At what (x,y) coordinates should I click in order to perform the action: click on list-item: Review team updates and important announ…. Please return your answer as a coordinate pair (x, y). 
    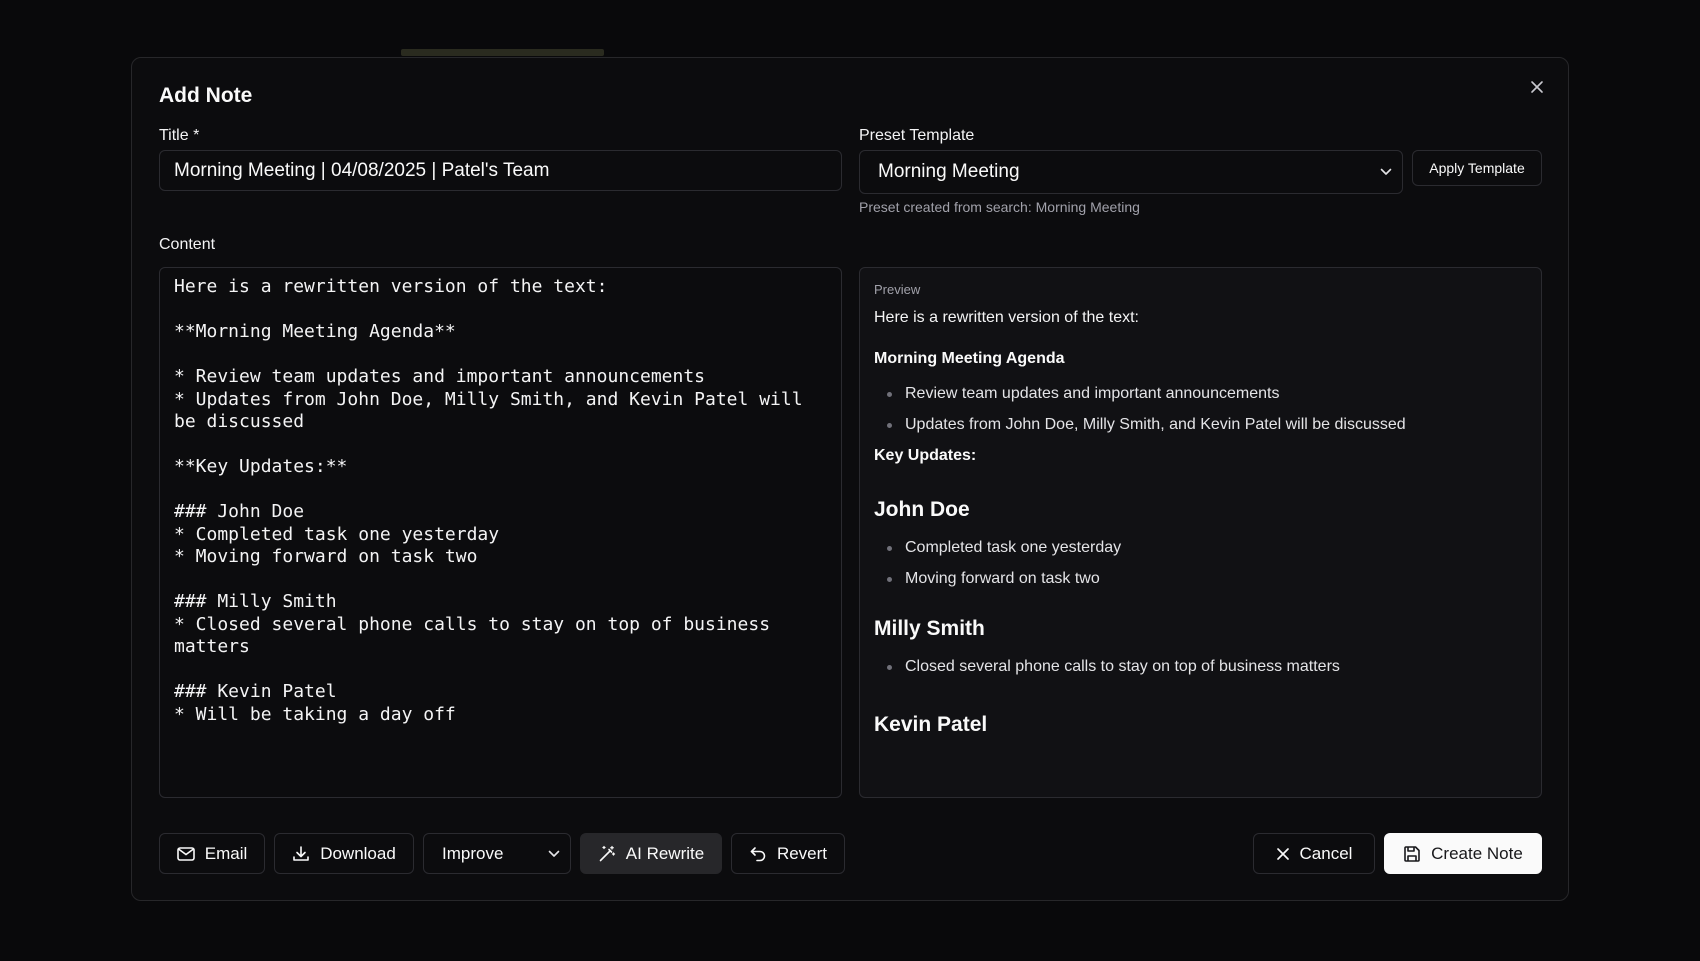
    Looking at the image, I should click on (1207, 394).